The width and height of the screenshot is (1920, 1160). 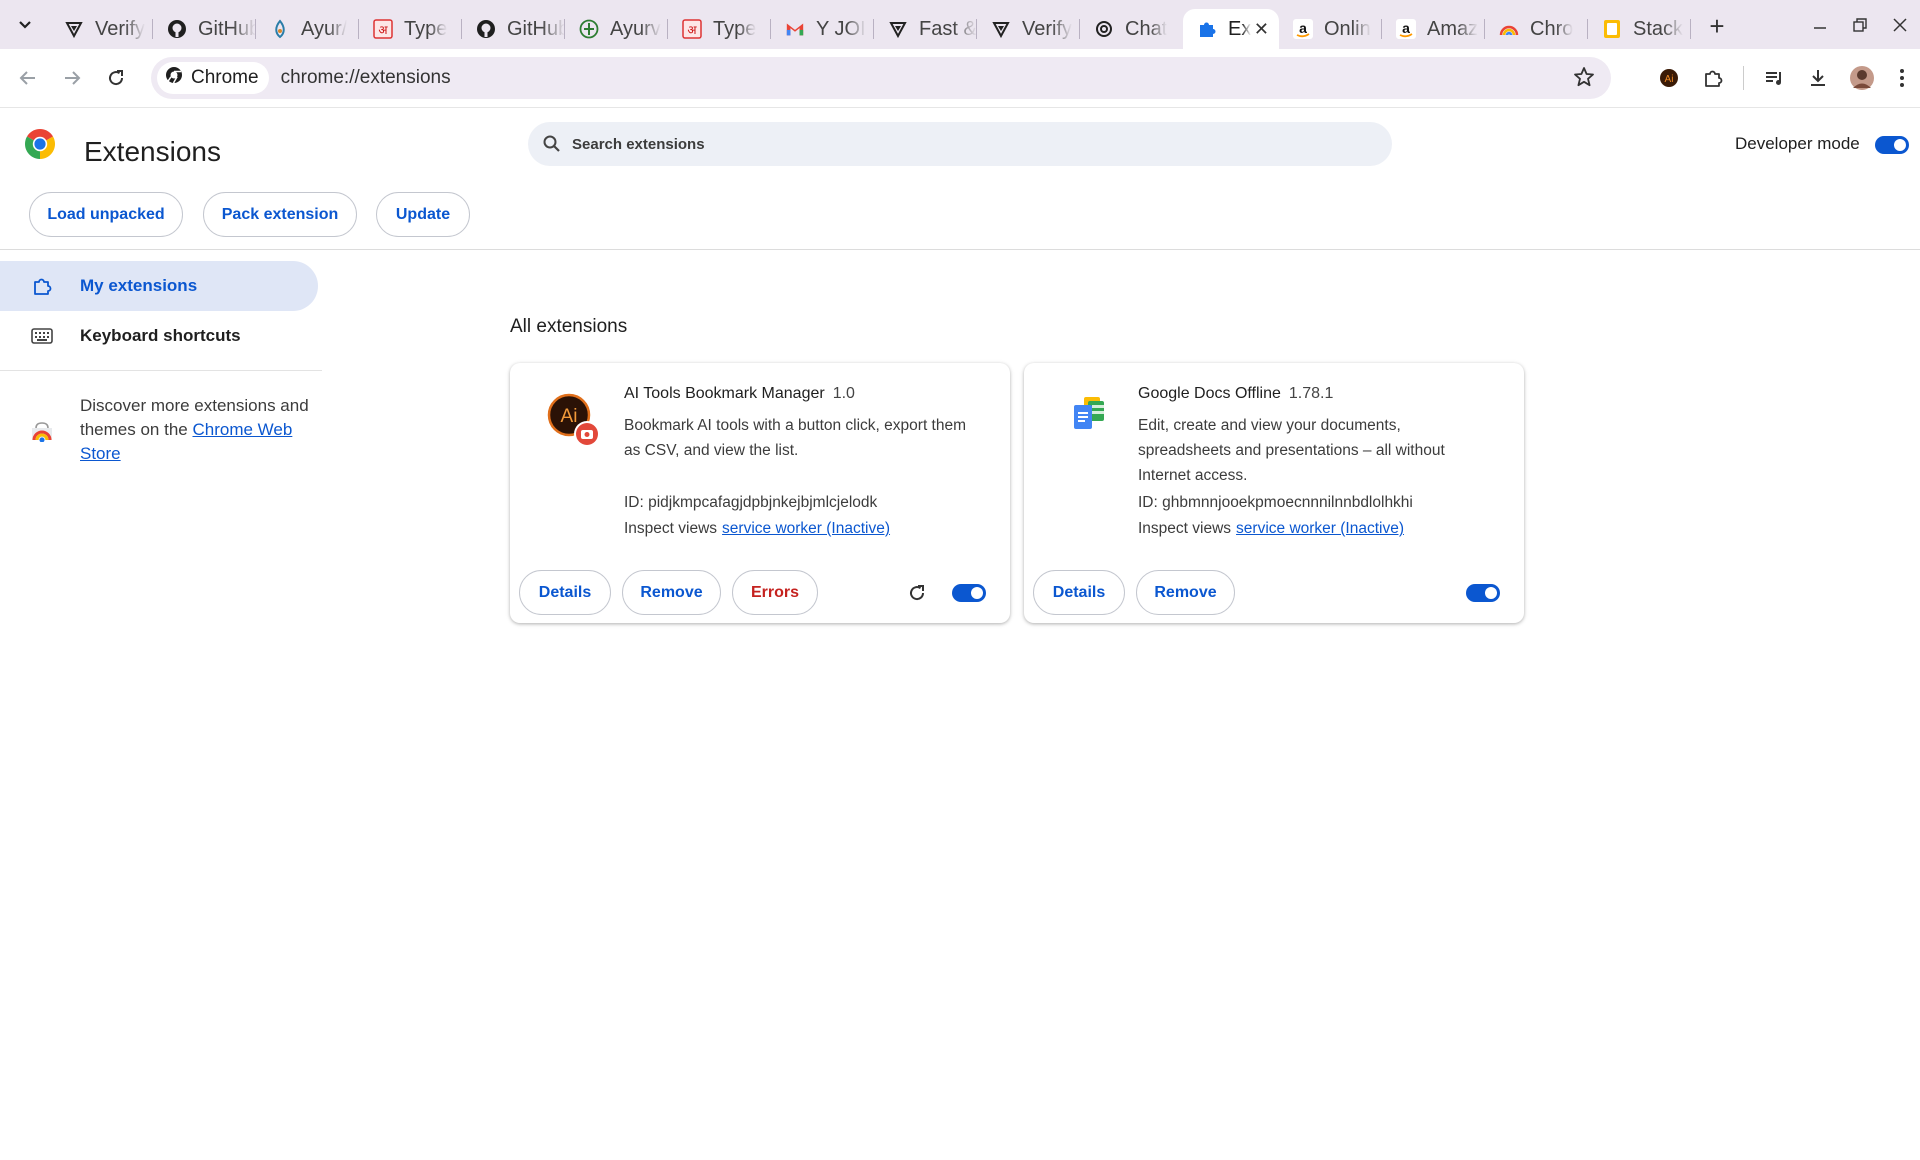 I want to click on tab: Ayur/, so click(x=307, y=29).